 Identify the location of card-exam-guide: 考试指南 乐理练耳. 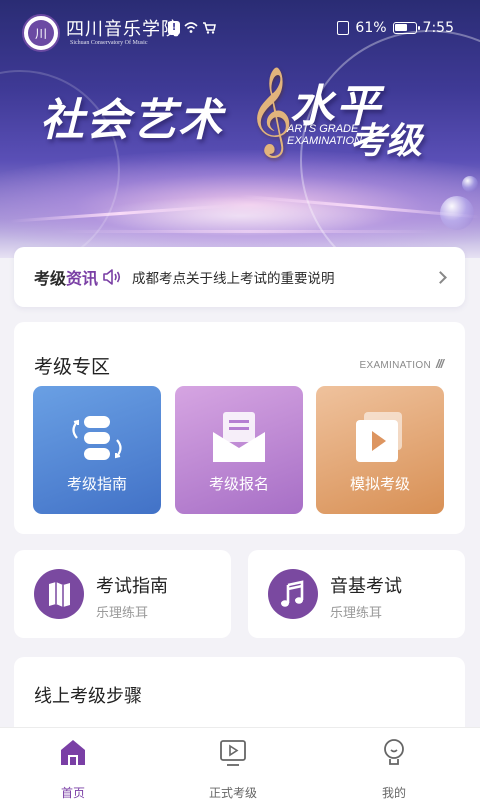
(122, 594).